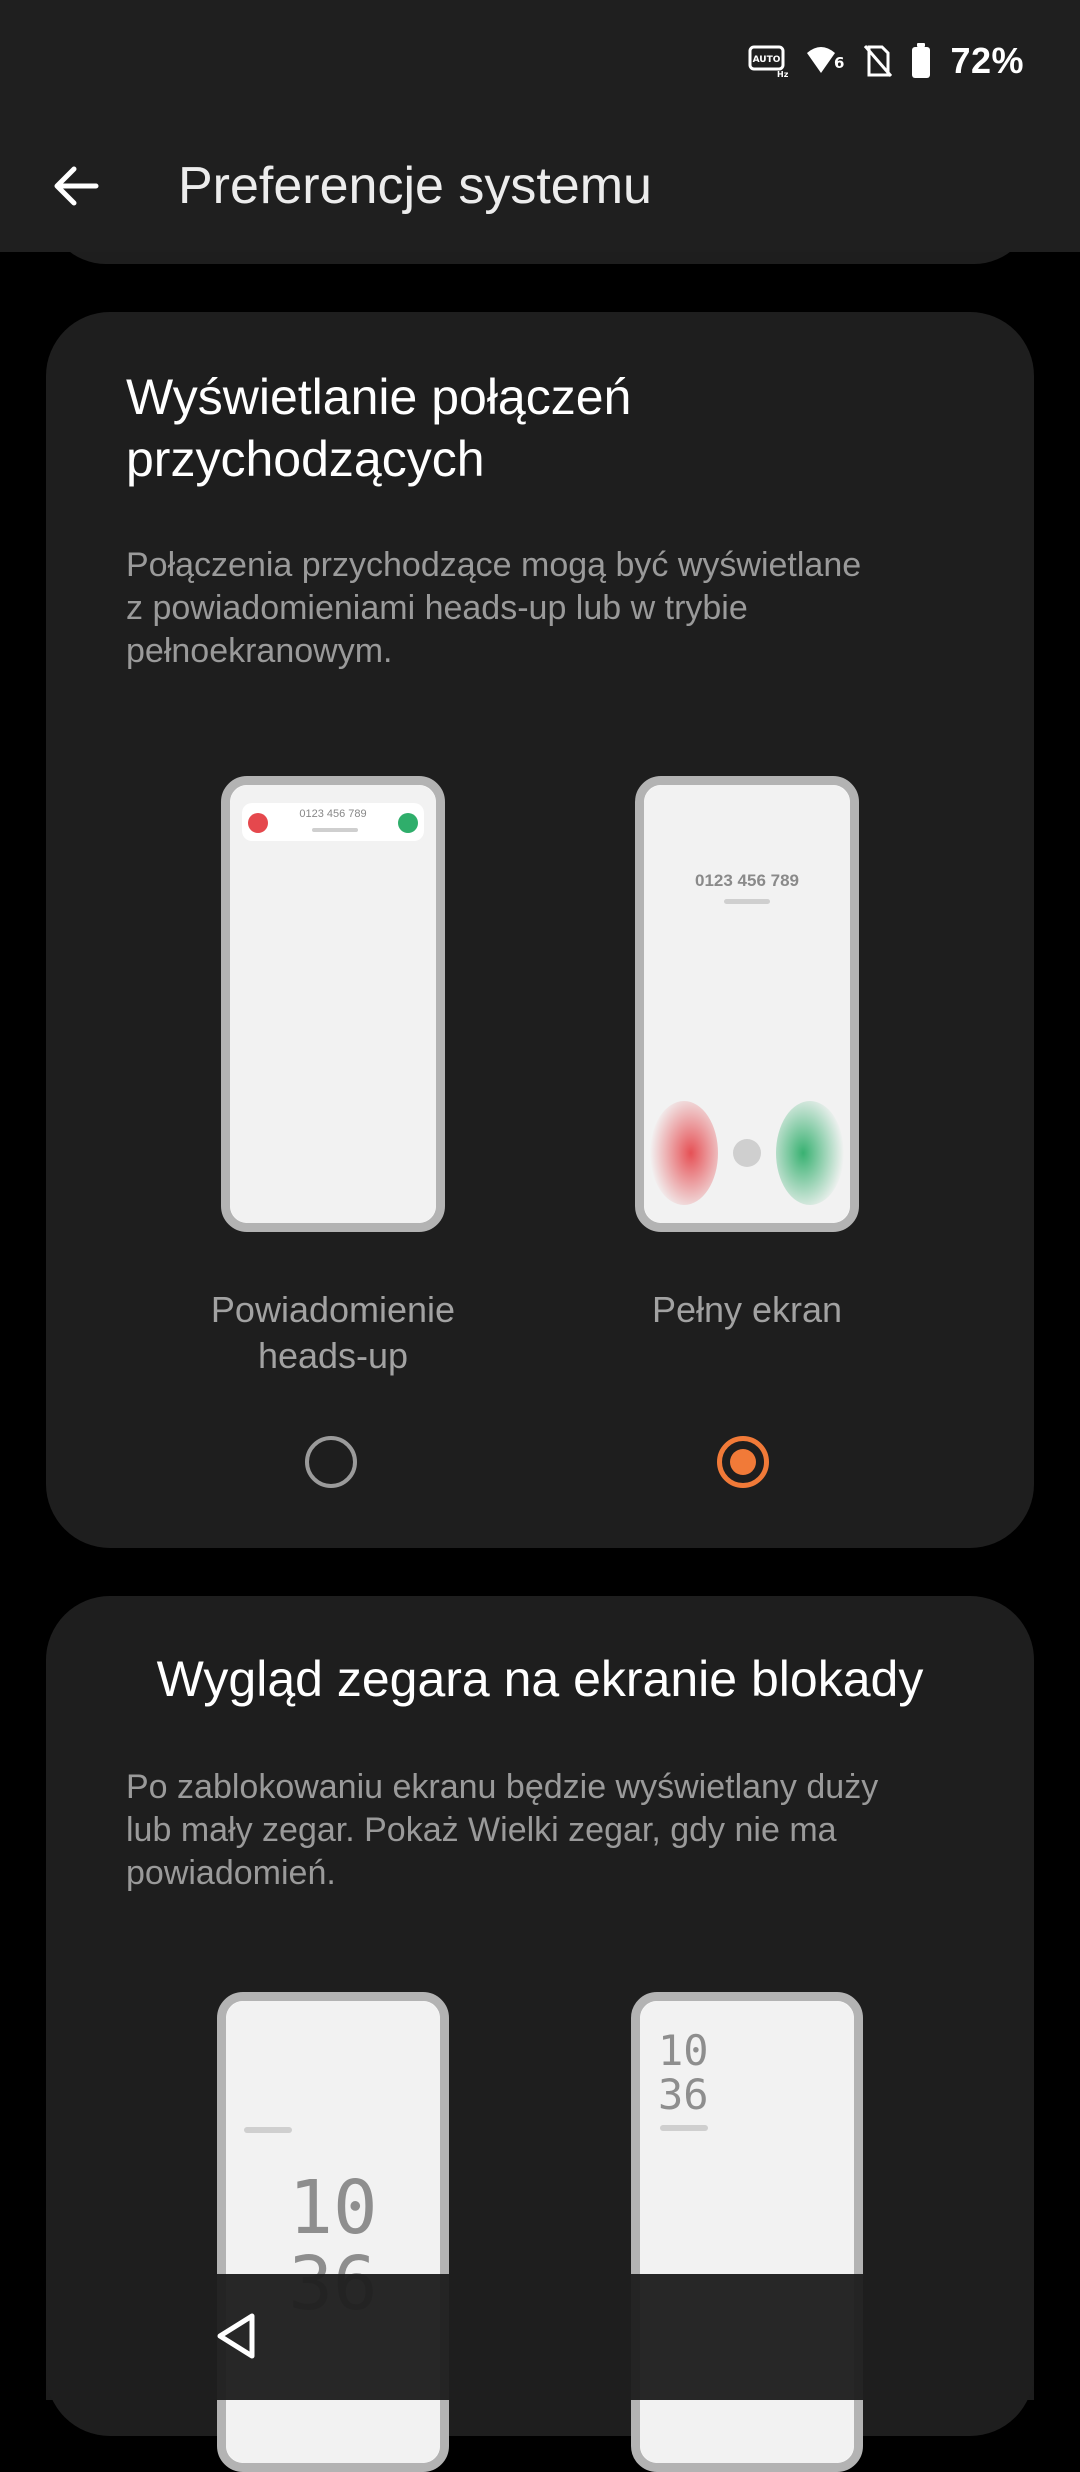 The image size is (1080, 2472). I want to click on incoming-calls-title-line2: przychodzących, so click(305, 459).